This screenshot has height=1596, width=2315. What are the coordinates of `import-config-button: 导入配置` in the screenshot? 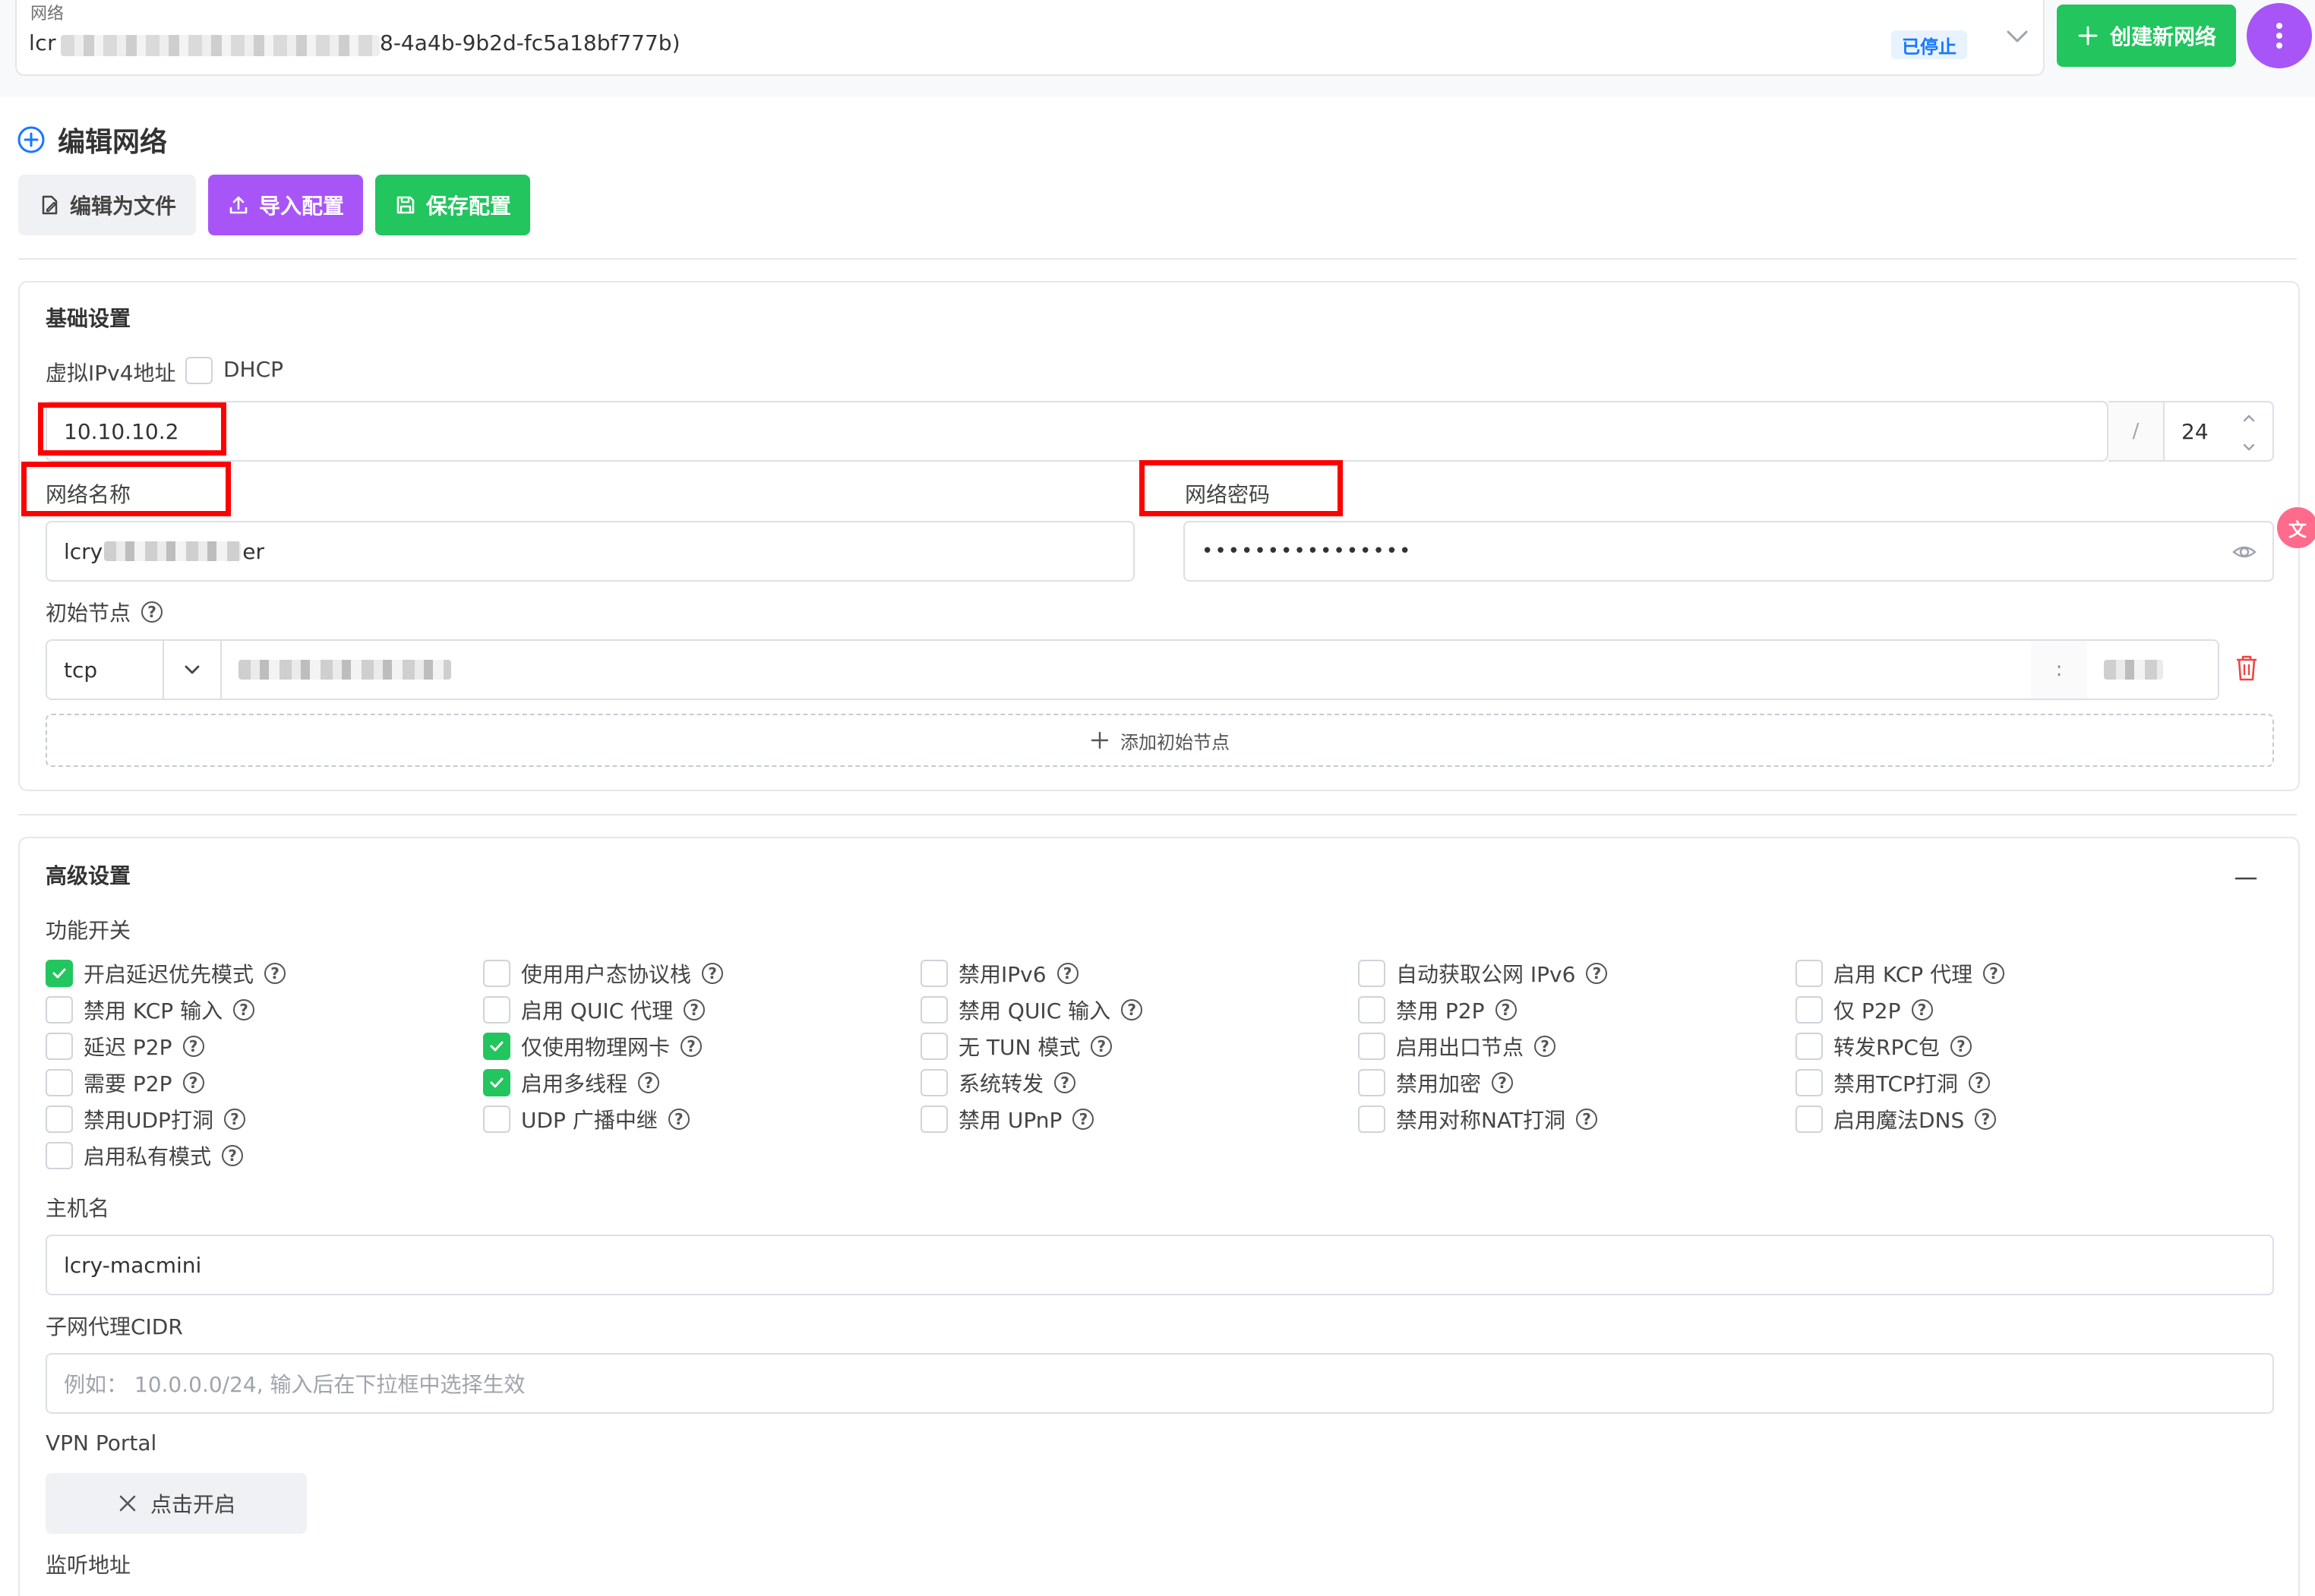 It's located at (285, 205).